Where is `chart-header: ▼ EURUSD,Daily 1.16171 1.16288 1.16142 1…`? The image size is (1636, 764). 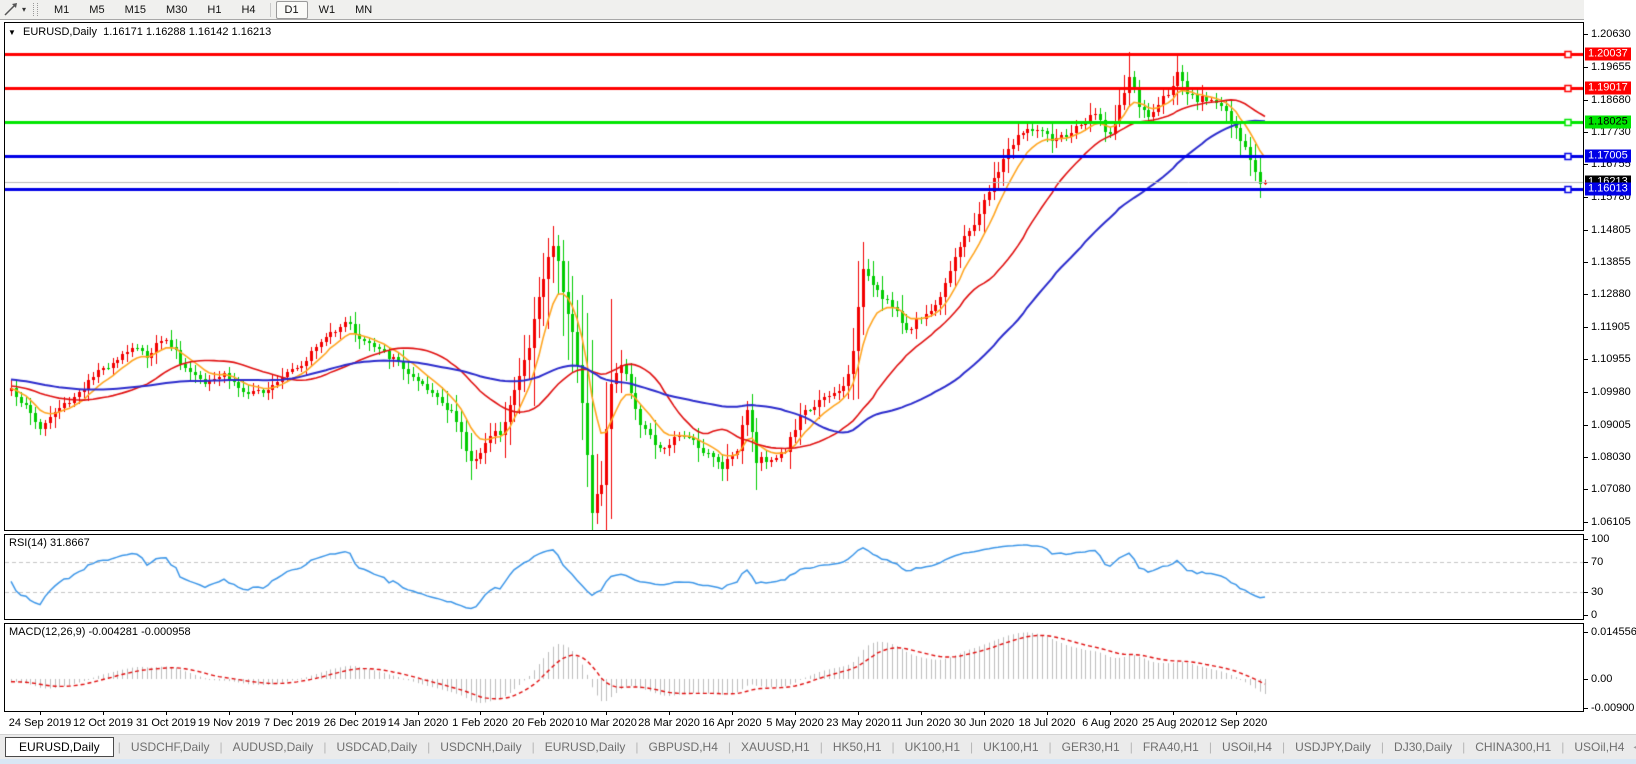 chart-header: ▼ EURUSD,Daily 1.16171 1.16288 1.16142 1… is located at coordinates (139, 32).